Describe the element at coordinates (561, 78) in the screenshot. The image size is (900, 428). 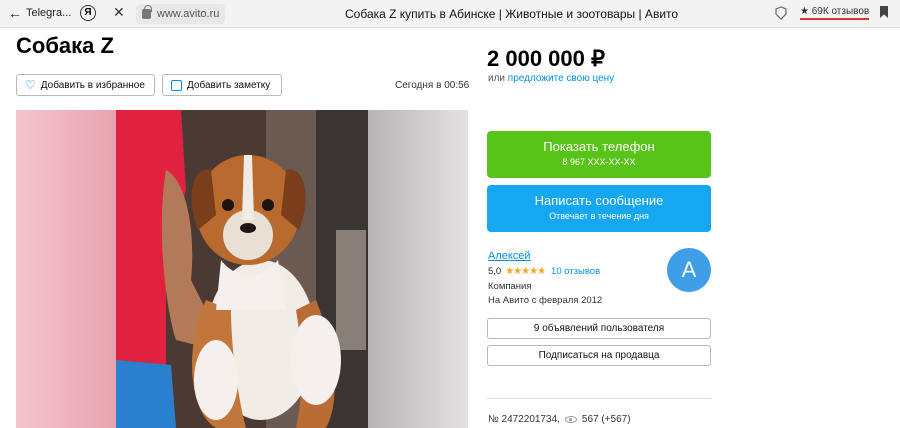
I see `offer-price-link: предложите свою цену` at that location.